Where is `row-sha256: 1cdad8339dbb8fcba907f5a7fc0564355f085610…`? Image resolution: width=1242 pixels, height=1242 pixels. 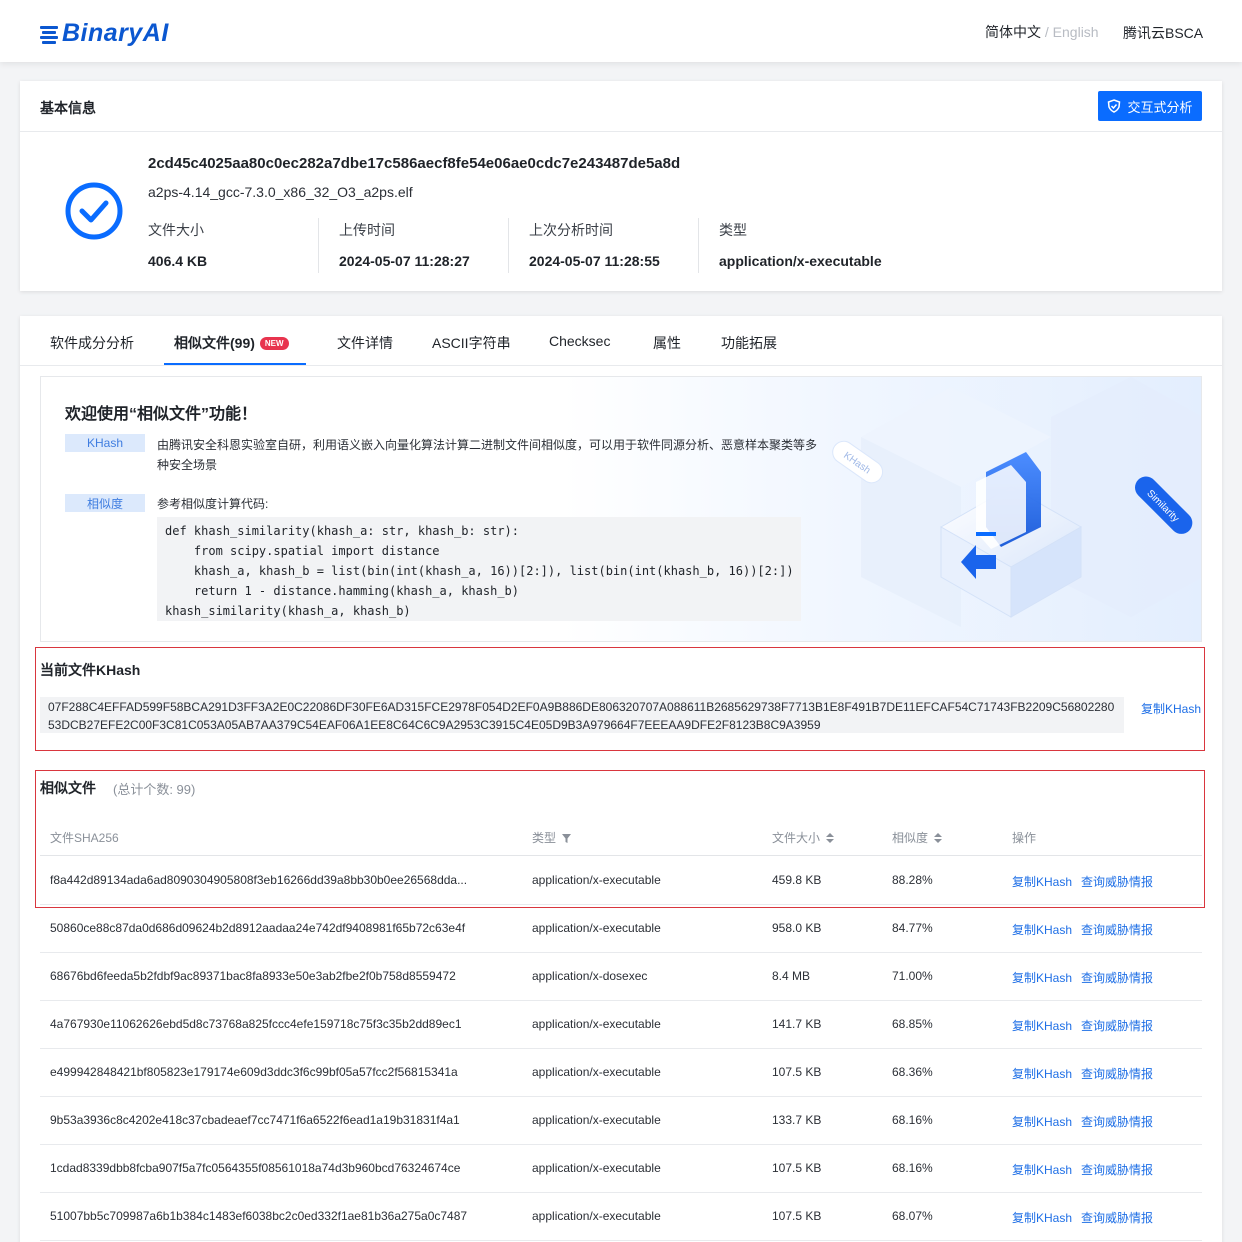 row-sha256: 1cdad8339dbb8fcba907f5a7fc0564355f085610… is located at coordinates (255, 1168).